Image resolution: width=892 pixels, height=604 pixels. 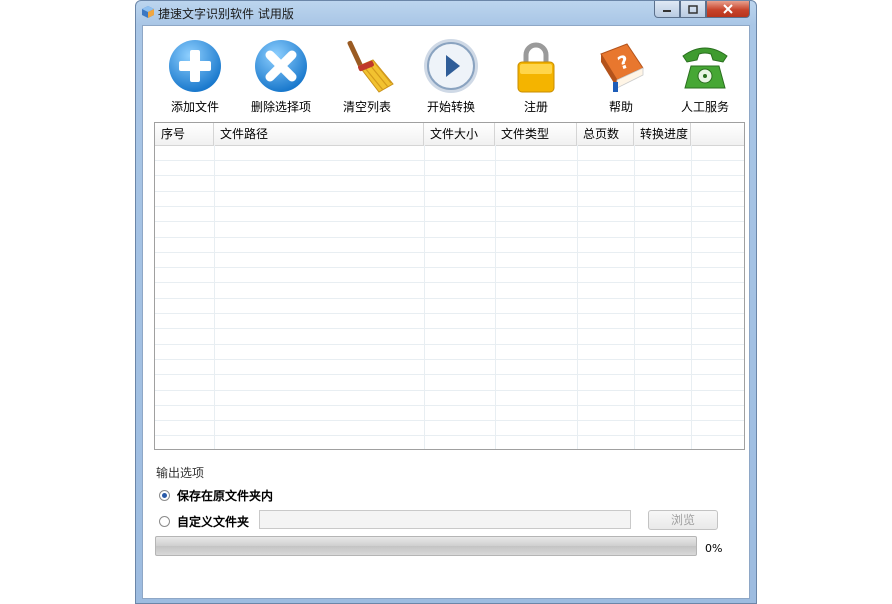 I want to click on manual-service-button: 人工服务, so click(x=705, y=79).